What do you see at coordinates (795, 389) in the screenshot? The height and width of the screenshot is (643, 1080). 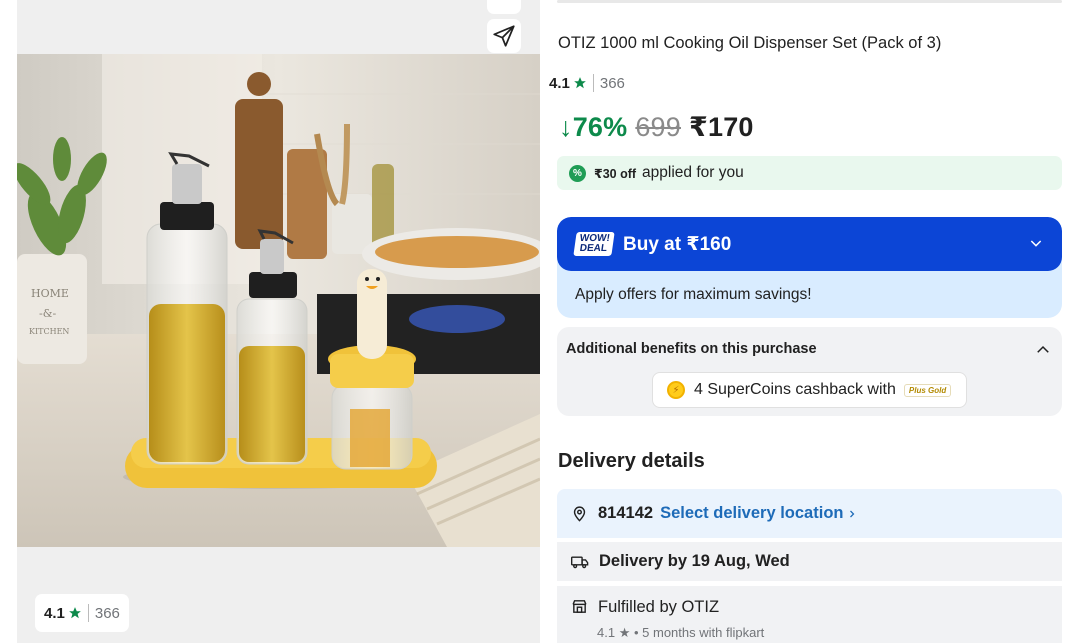 I see `supercoins-text: 4 SuperCoins cashback with` at bounding box center [795, 389].